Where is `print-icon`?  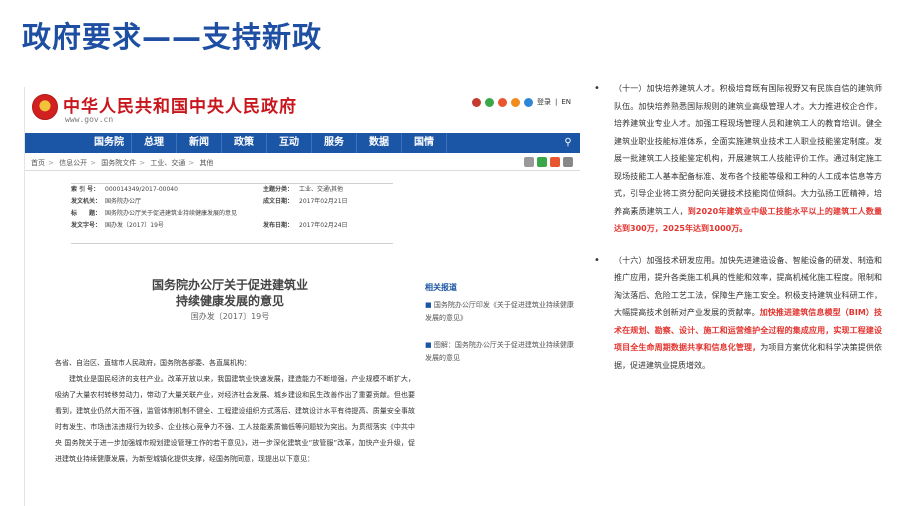 print-icon is located at coordinates (529, 162).